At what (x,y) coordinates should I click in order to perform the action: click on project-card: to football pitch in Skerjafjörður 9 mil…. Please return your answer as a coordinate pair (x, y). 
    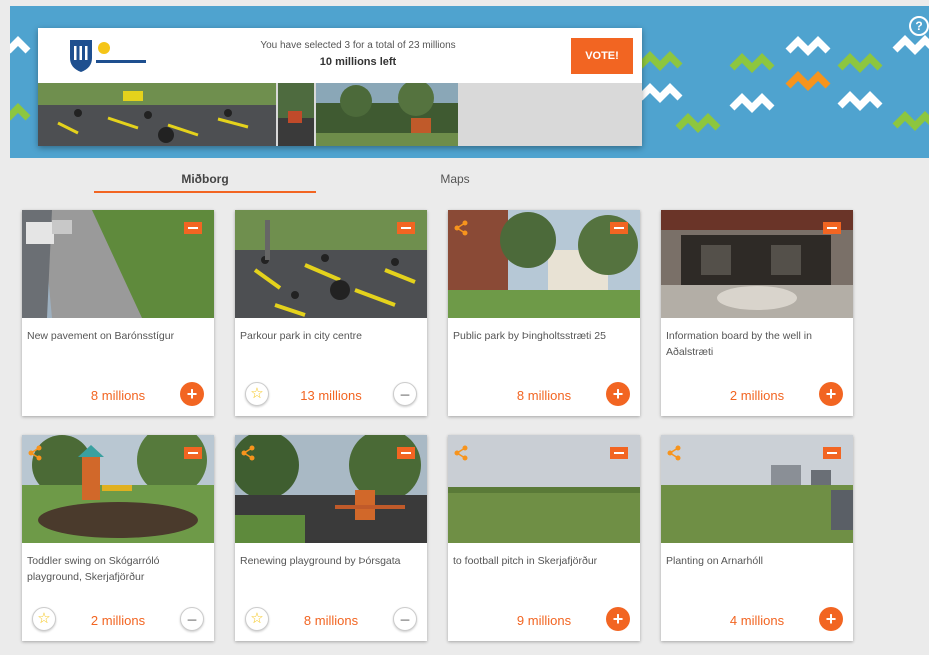
    Looking at the image, I should click on (544, 538).